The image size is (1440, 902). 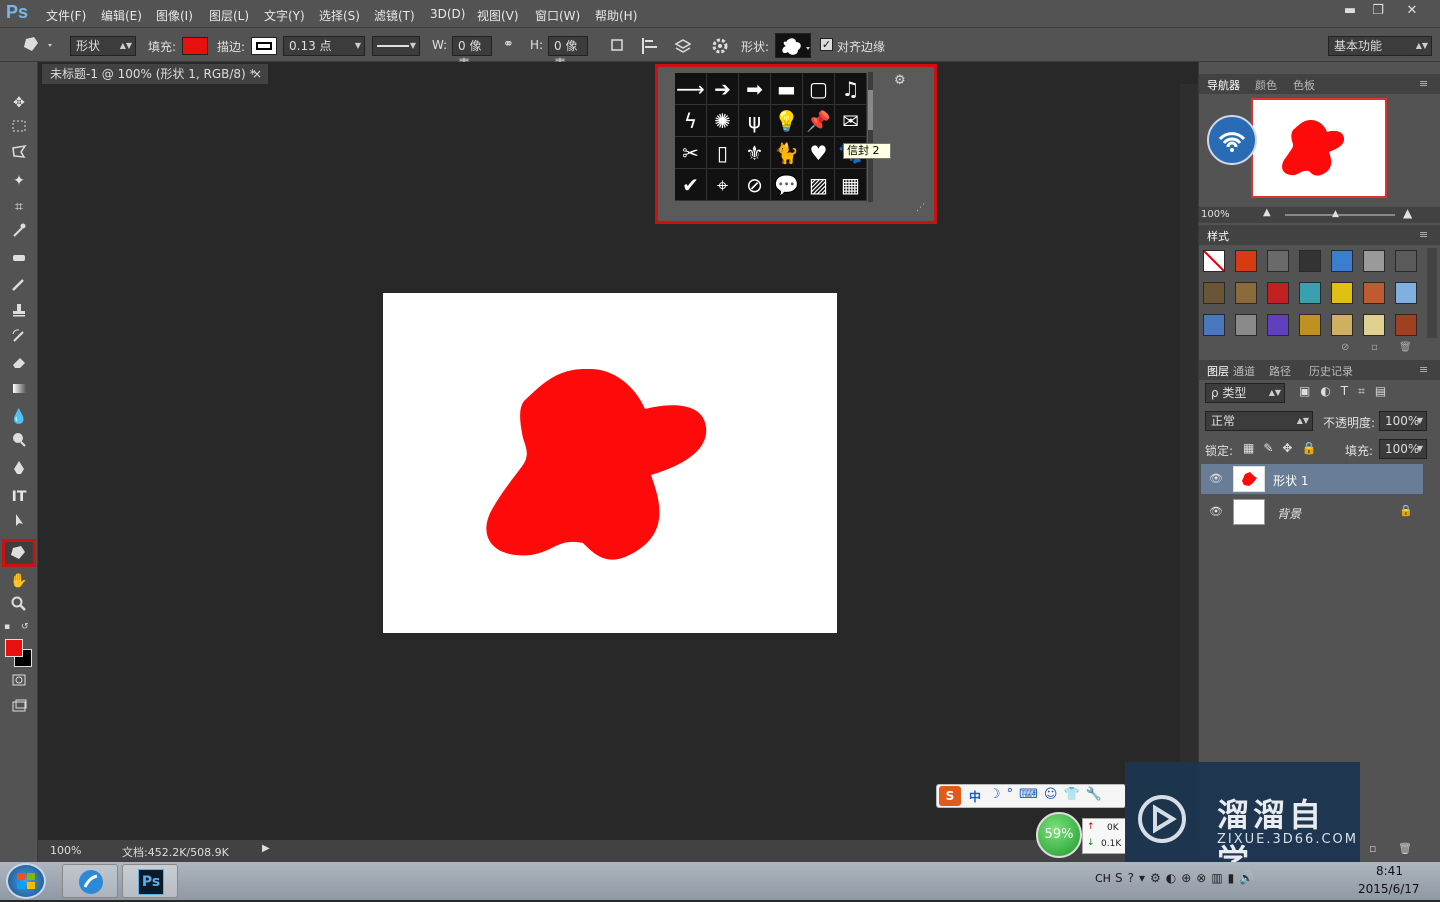 I want to click on slider-thumb-icon: ▲, so click(x=1335, y=214).